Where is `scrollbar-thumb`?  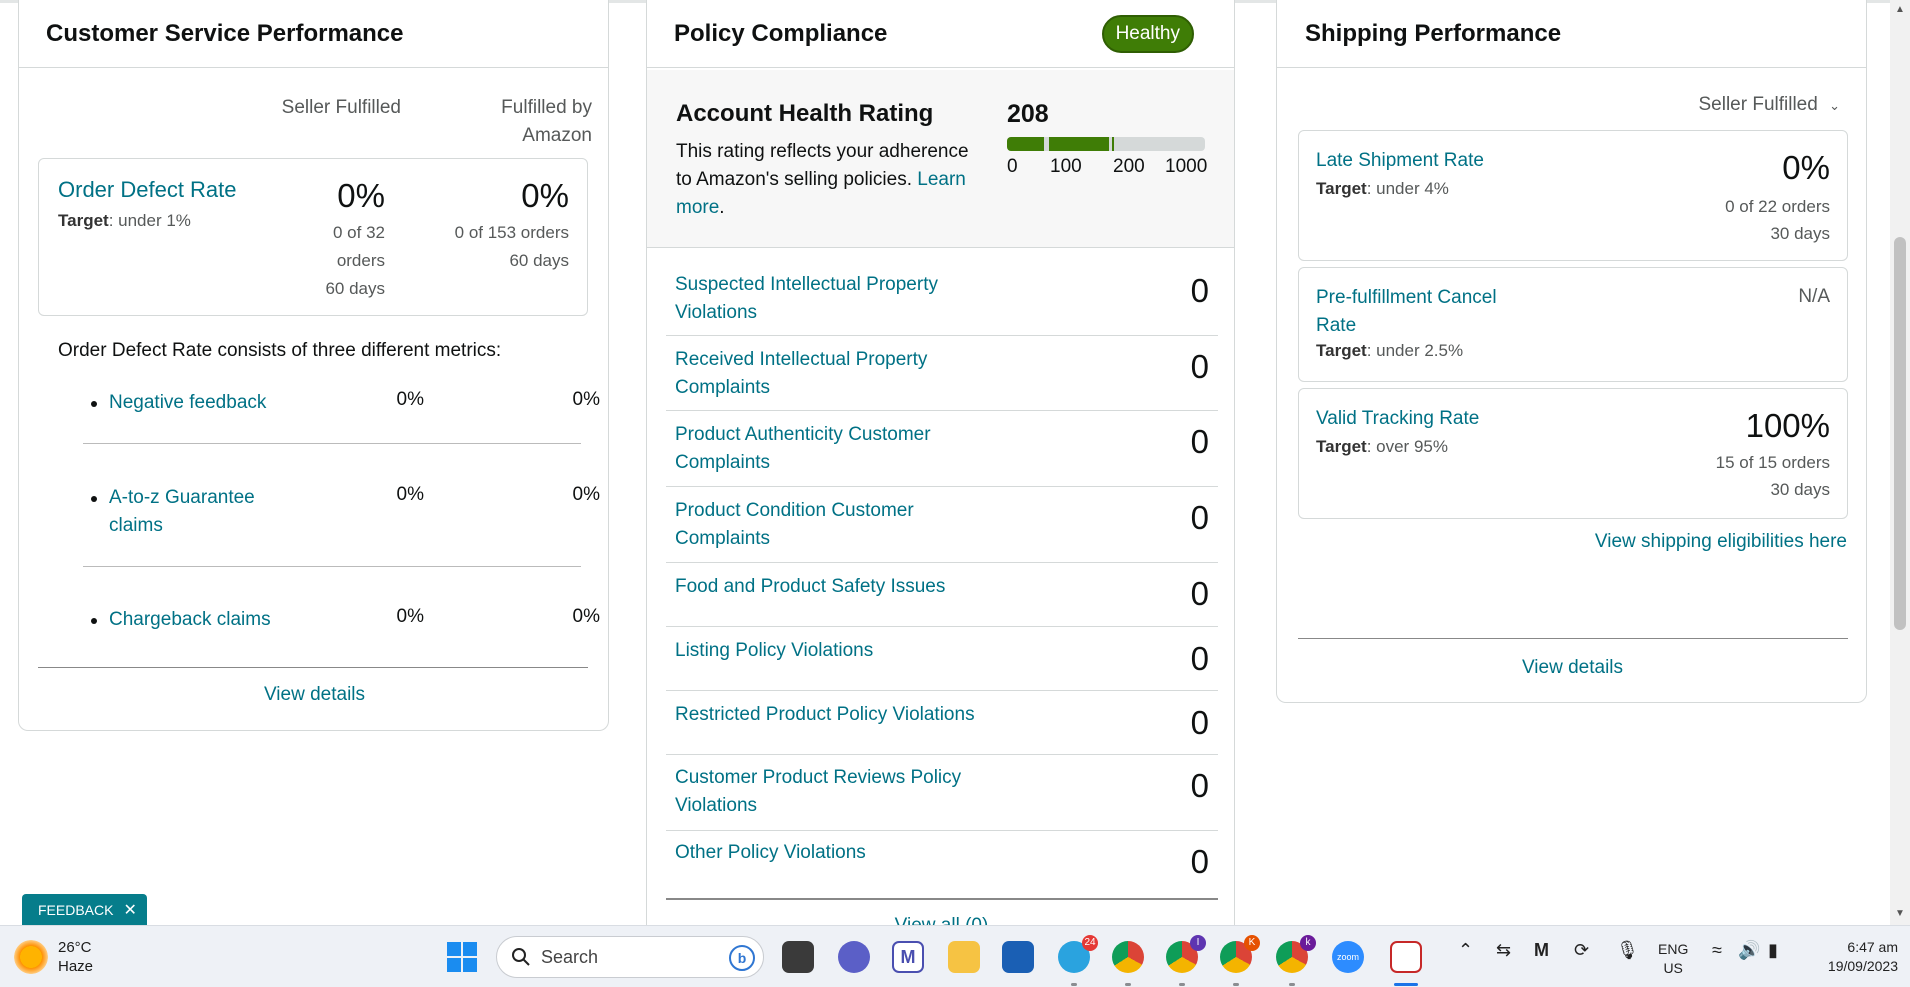
scrollbar-thumb is located at coordinates (1900, 433).